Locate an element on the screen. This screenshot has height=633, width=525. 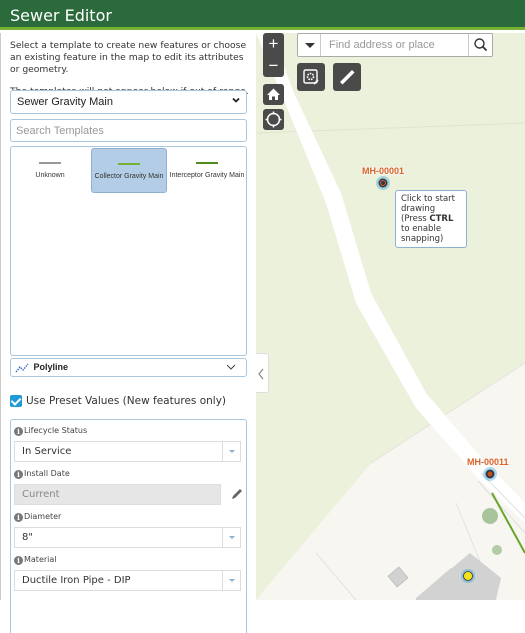
search-button is located at coordinates (480, 45).